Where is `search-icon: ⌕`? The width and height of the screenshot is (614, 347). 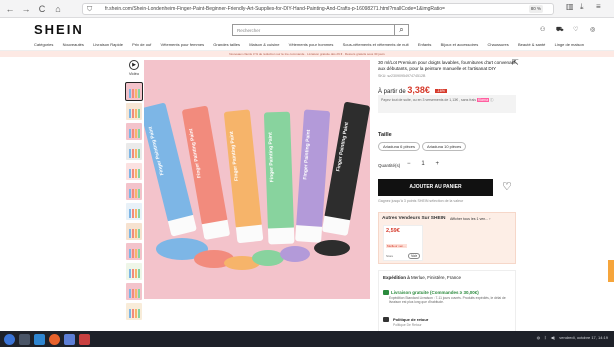
search-icon: ⌕ is located at coordinates (401, 30).